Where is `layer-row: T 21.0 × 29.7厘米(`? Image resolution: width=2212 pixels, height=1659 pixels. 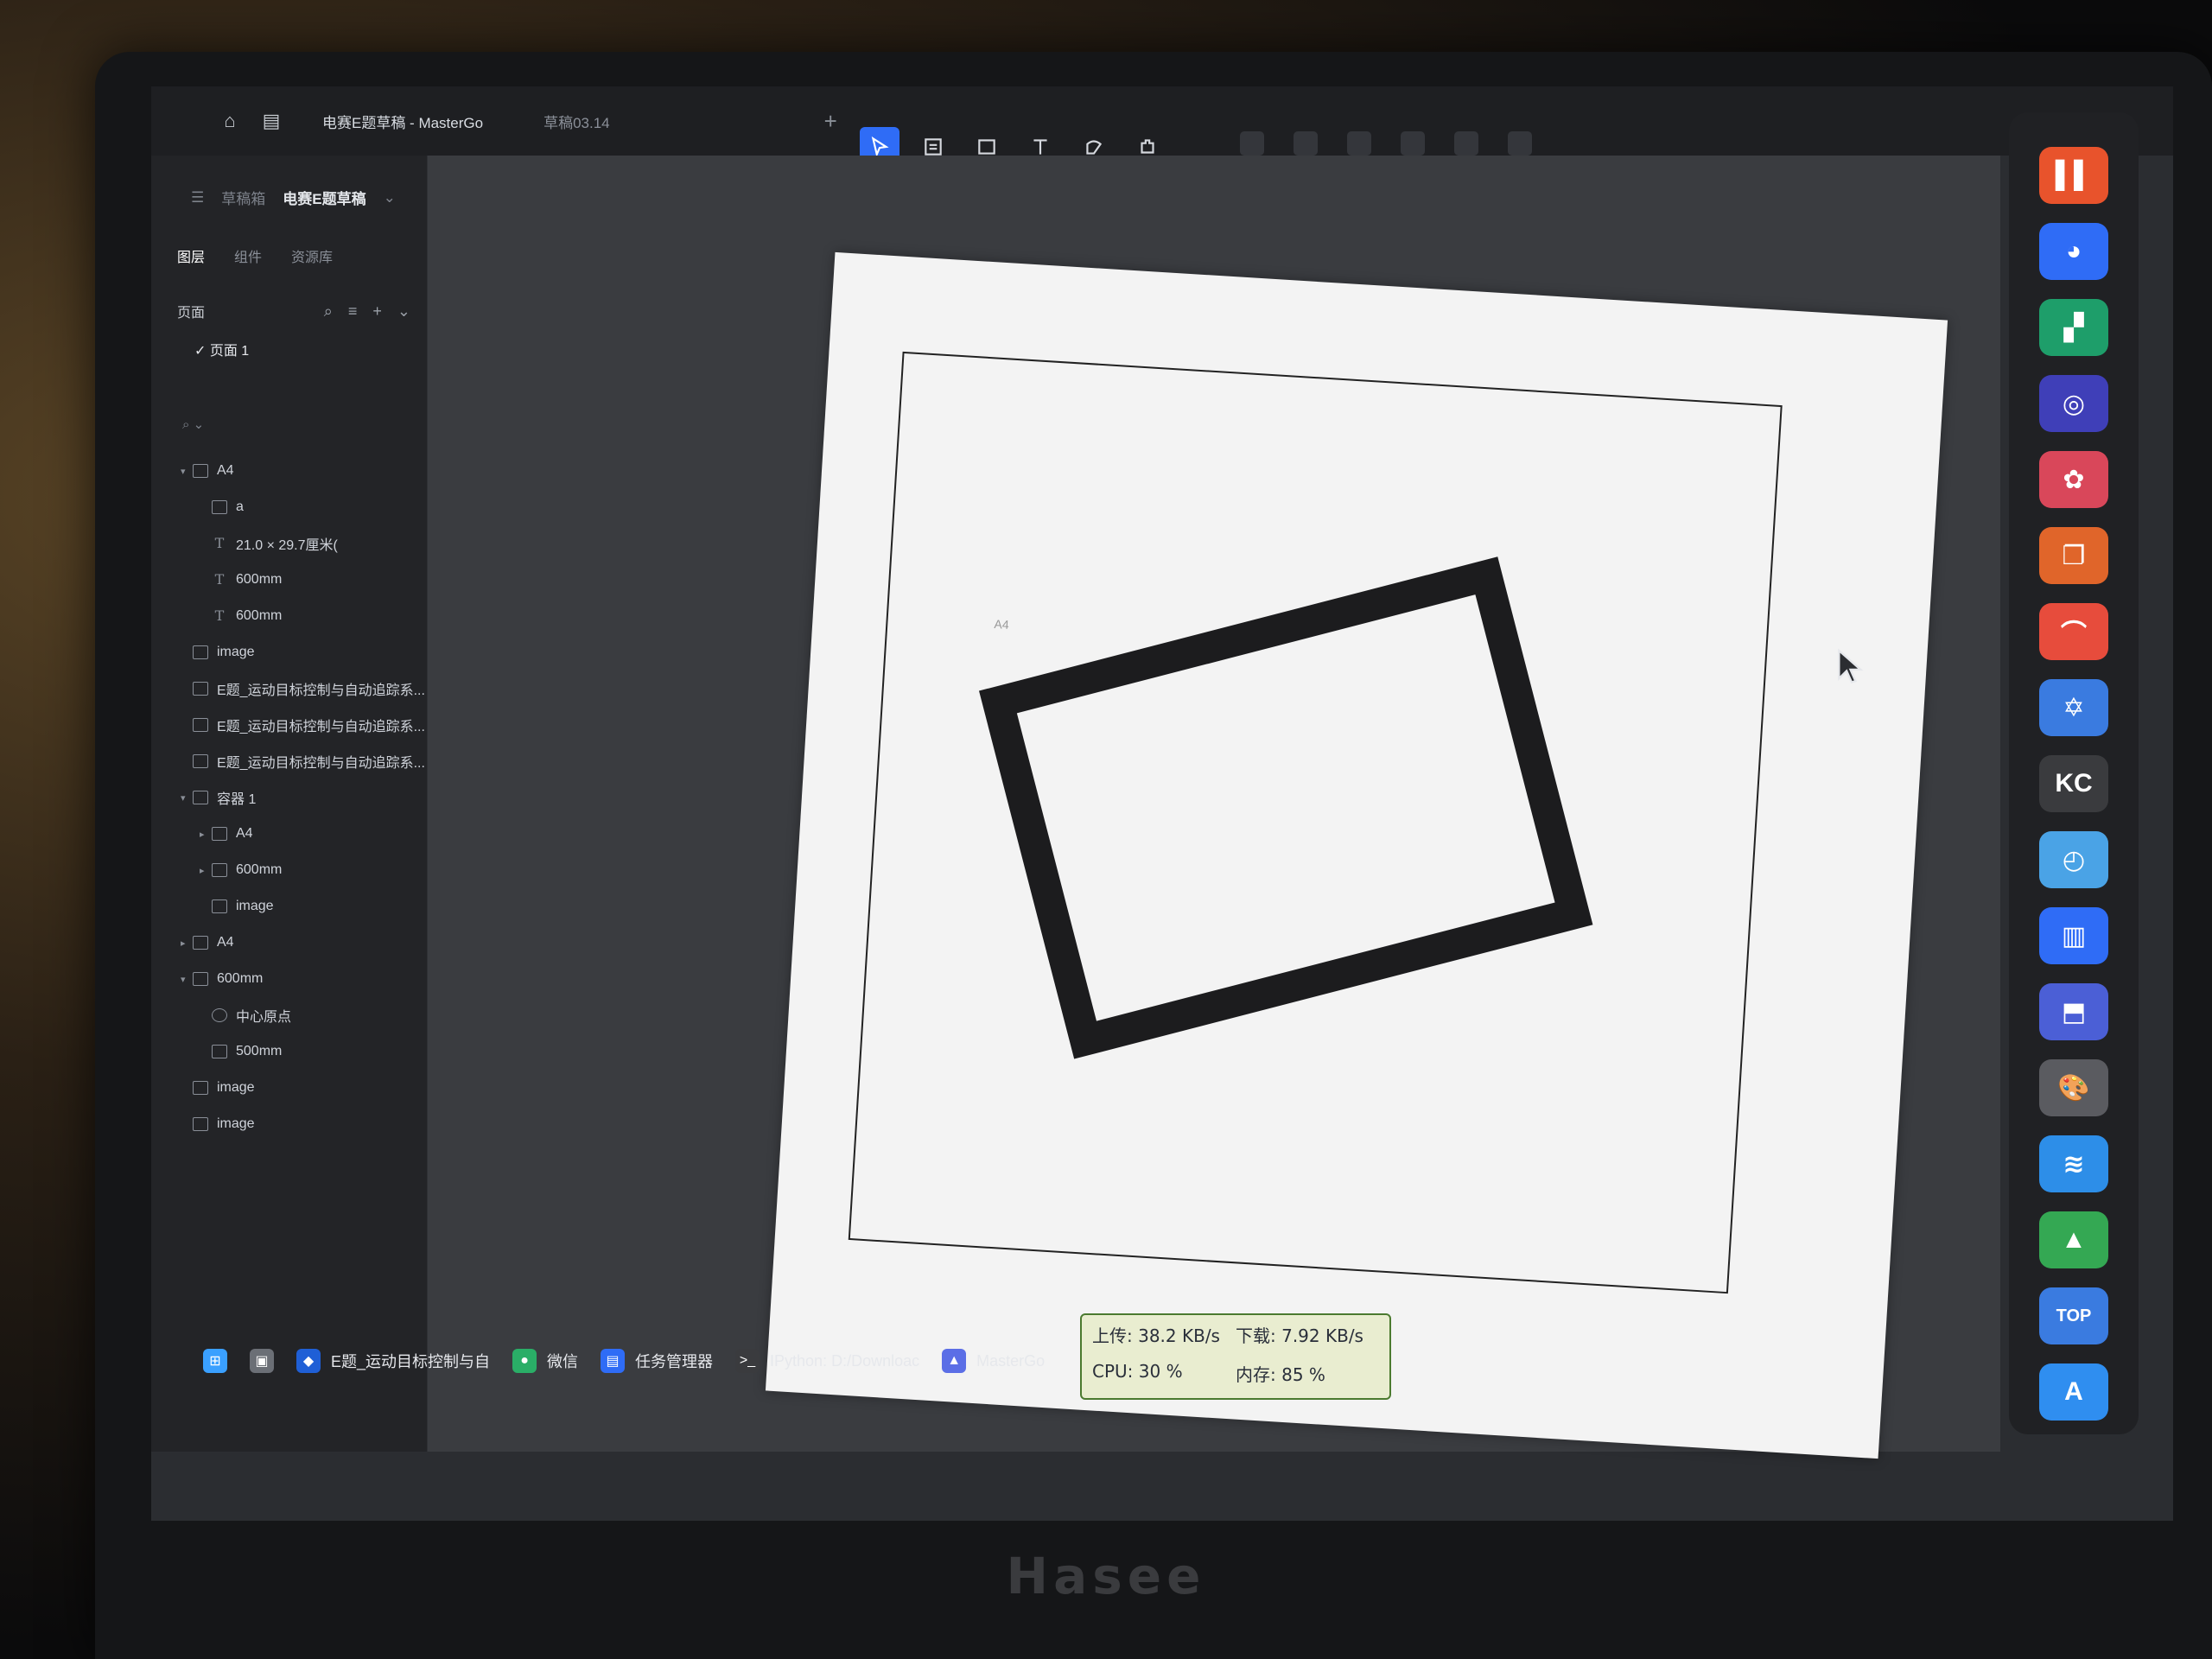
layer-row: T 21.0 × 29.7厘米( is located at coordinates (289, 543).